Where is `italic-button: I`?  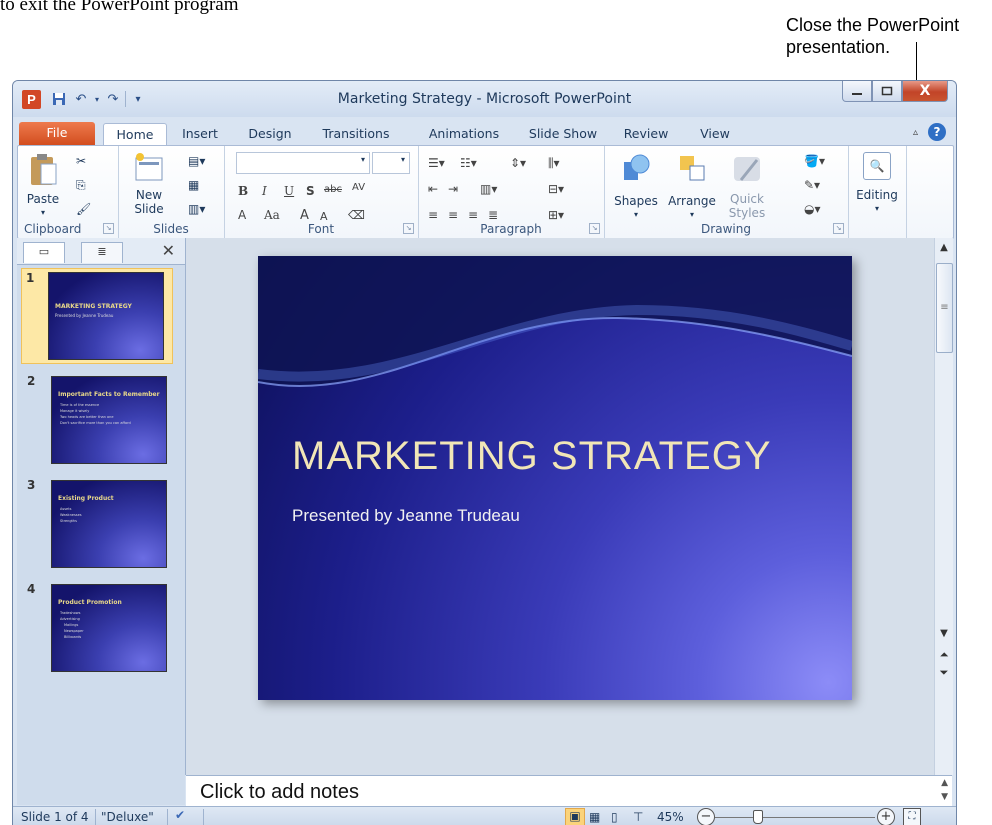
italic-button: I is located at coordinates (264, 191).